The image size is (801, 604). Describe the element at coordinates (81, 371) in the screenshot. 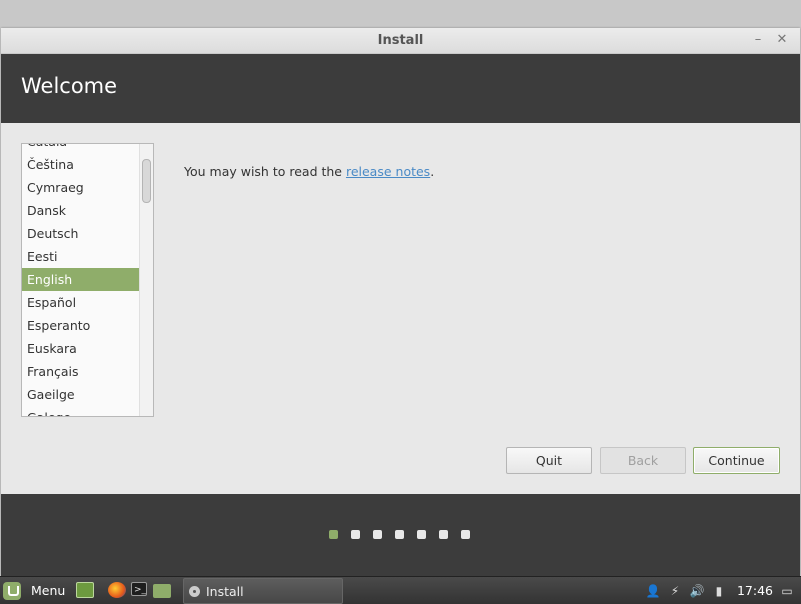

I see `language-option: Français` at that location.